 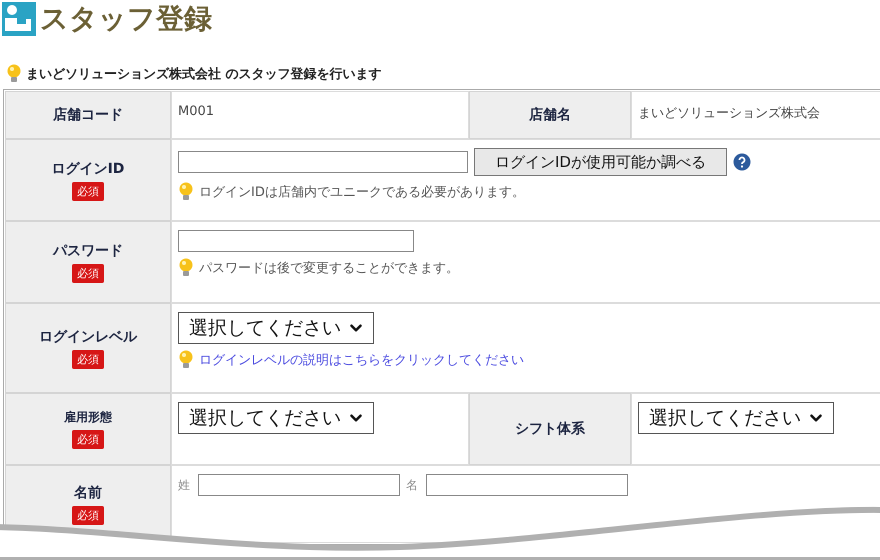 I want to click on field-label: 店舗名, so click(x=550, y=115).